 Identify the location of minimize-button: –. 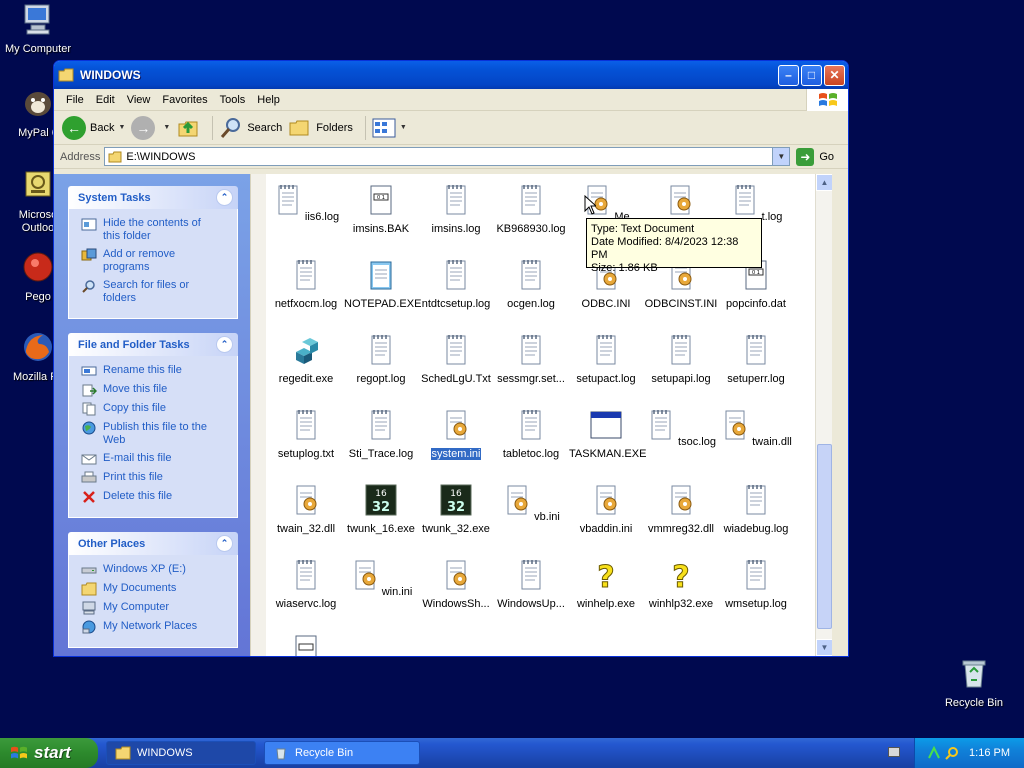
(788, 75).